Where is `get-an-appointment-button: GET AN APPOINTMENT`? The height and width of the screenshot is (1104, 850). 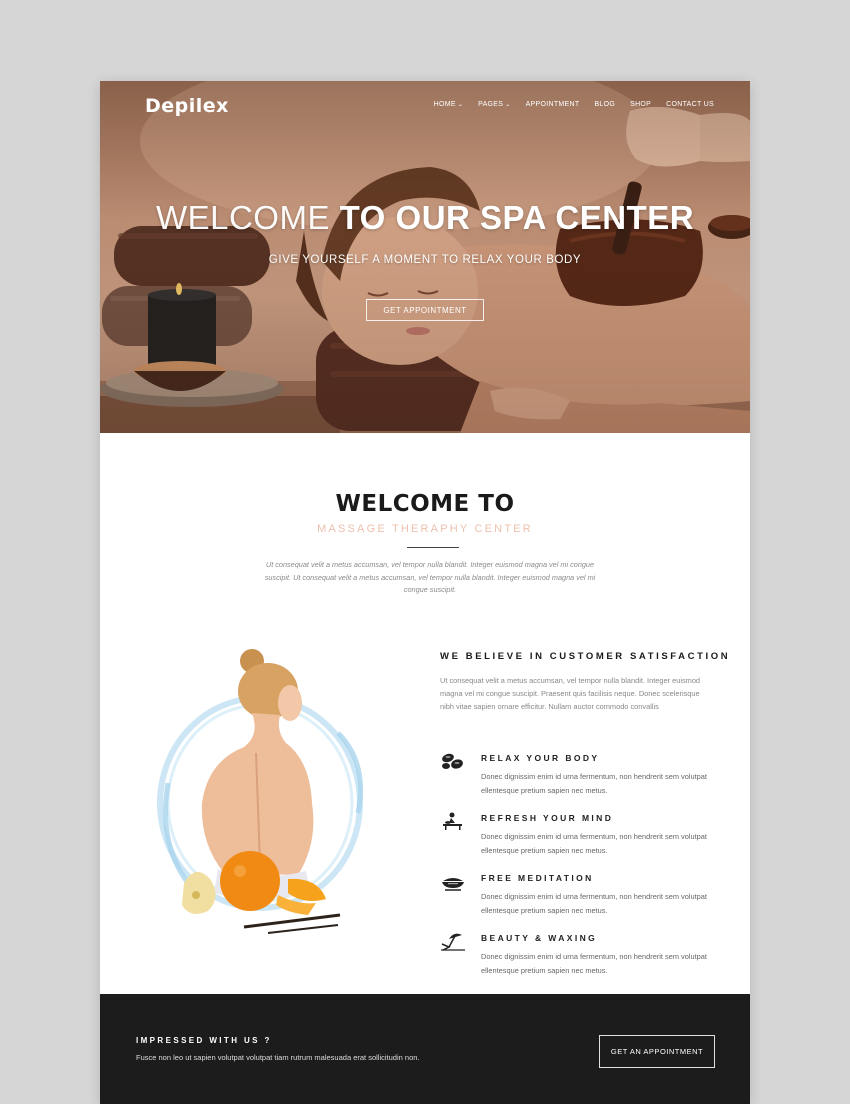 get-an-appointment-button: GET AN APPOINTMENT is located at coordinates (657, 1051).